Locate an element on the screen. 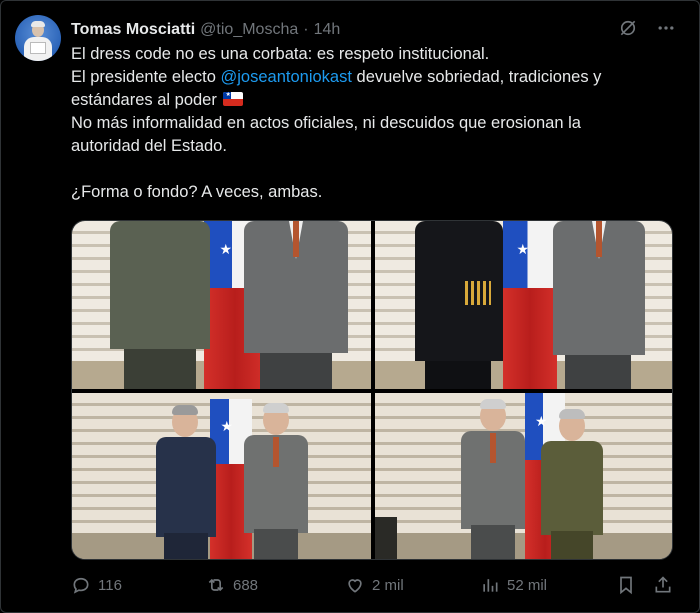 This screenshot has height=613, width=700. photo-4: ★ is located at coordinates (523, 476).